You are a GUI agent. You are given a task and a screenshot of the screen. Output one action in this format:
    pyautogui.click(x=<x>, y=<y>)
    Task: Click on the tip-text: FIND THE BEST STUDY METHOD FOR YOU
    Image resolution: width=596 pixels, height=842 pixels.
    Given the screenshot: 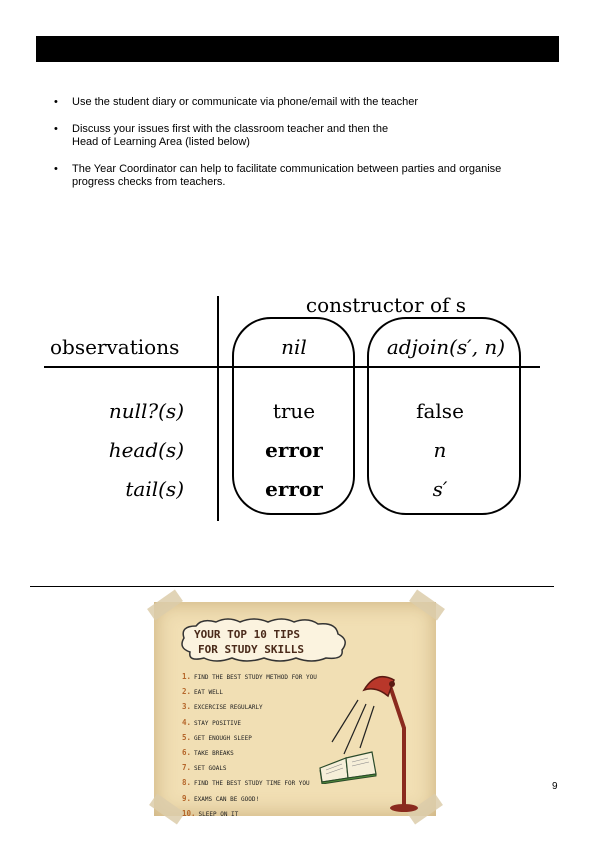 What is the action you would take?
    pyautogui.click(x=255, y=677)
    